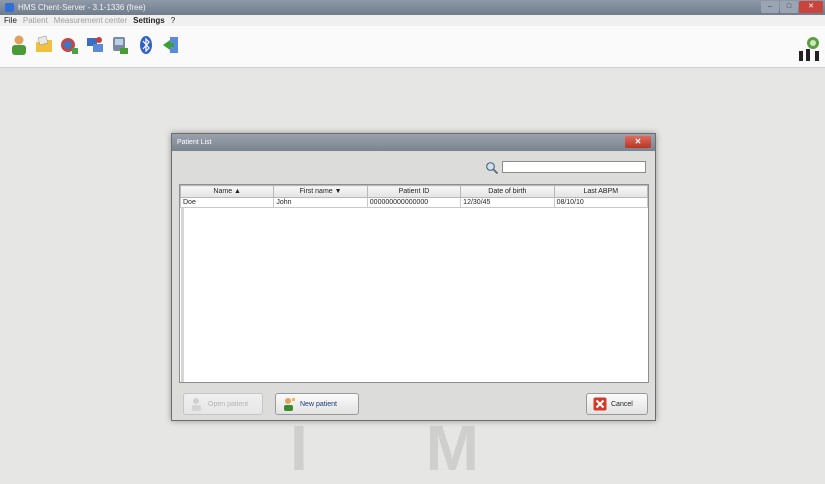 This screenshot has width=825, height=484. Describe the element at coordinates (173, 20) in the screenshot. I see `menu-help: ?` at that location.